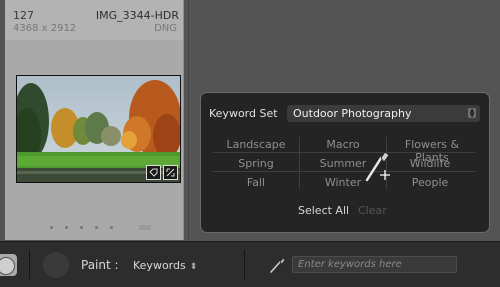  What do you see at coordinates (372, 210) in the screenshot?
I see `clear-button: Clear` at bounding box center [372, 210].